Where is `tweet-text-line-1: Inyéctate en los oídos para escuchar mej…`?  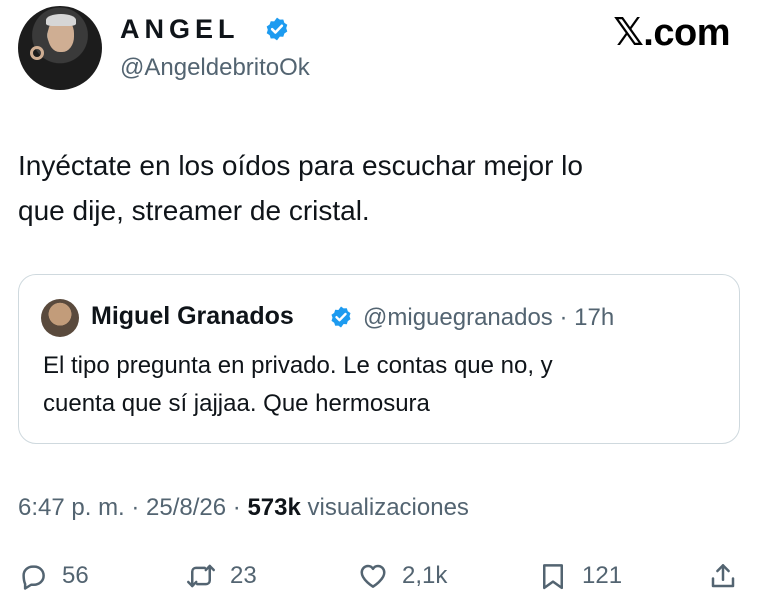
tweet-text-line-1: Inyéctate en los oídos para escuchar mej… is located at coordinates (300, 165).